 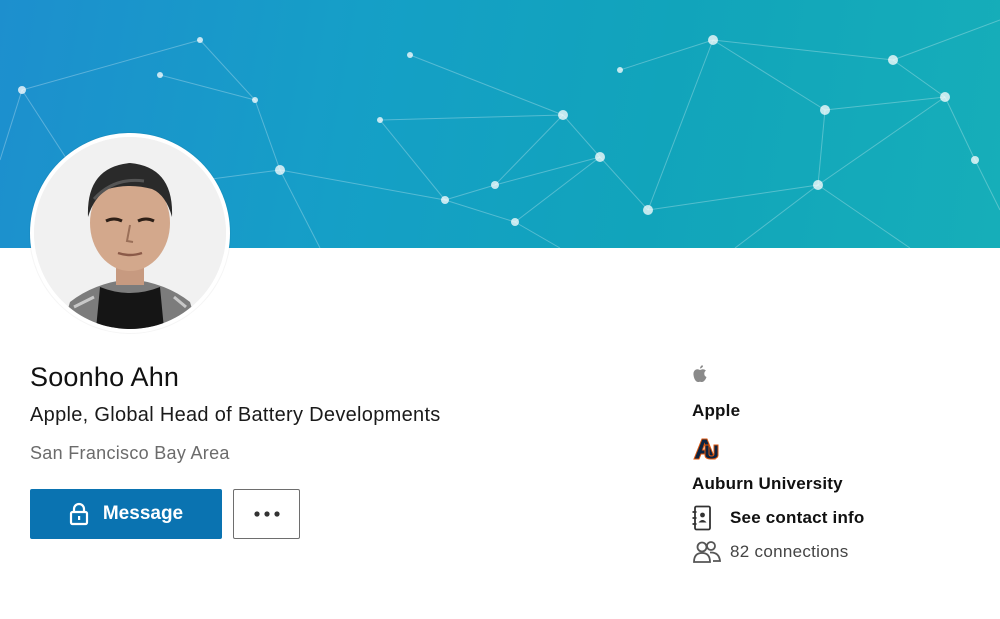 I want to click on ellipsis-icon, so click(x=267, y=514).